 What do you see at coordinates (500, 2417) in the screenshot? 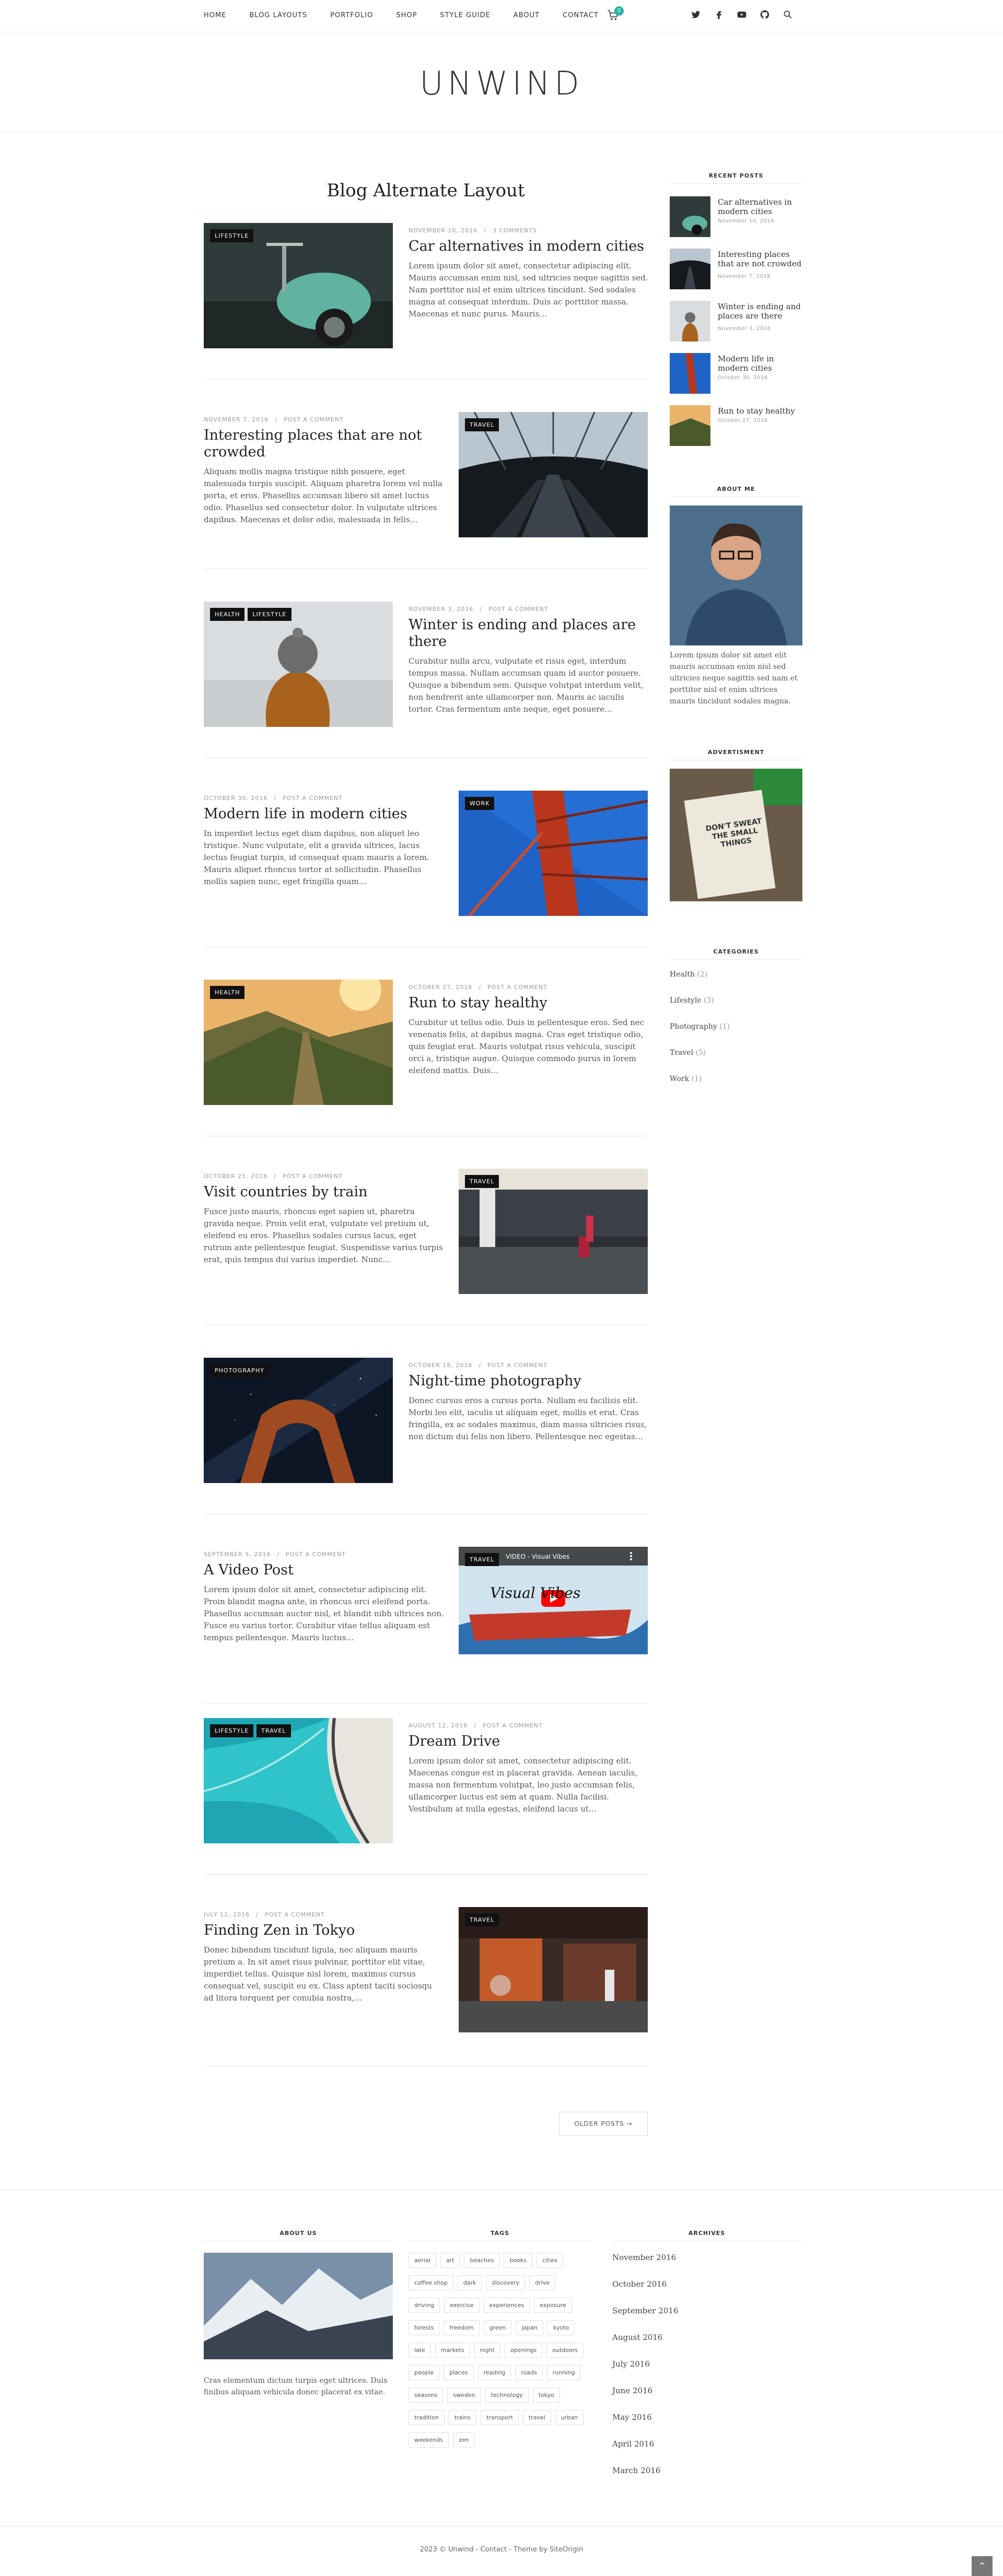
I see `tag-link: transport` at bounding box center [500, 2417].